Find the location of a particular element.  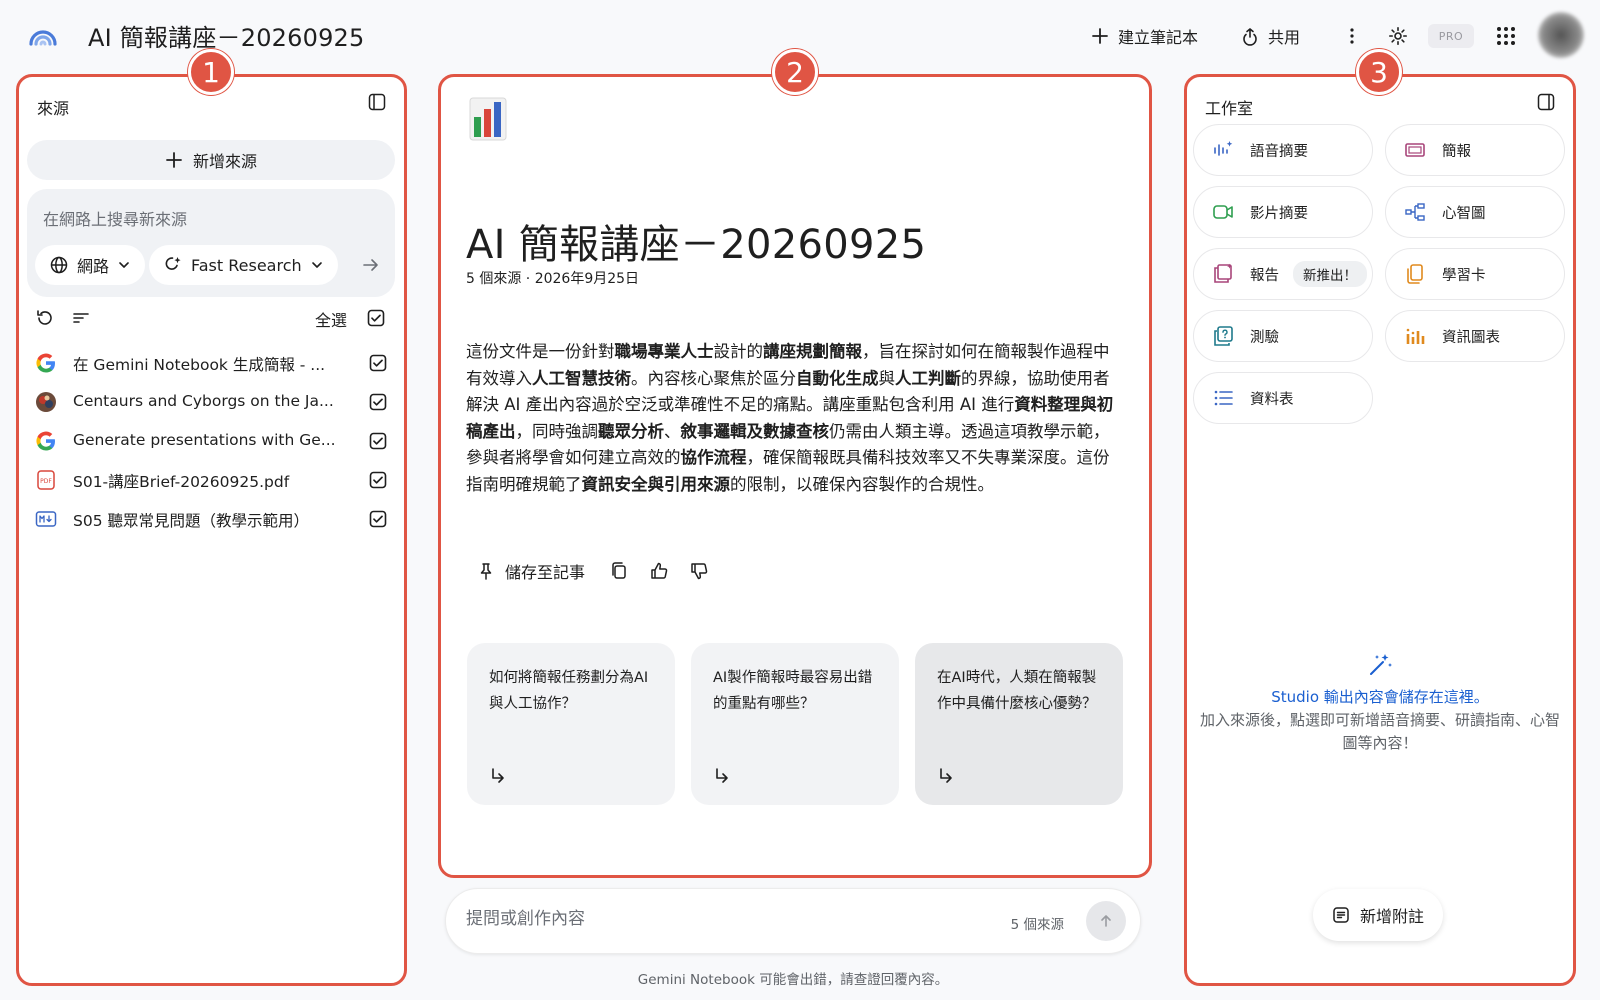

suggested-question-text: 如何將簡報任務劃分為AI與人工協作？ is located at coordinates (569, 691).